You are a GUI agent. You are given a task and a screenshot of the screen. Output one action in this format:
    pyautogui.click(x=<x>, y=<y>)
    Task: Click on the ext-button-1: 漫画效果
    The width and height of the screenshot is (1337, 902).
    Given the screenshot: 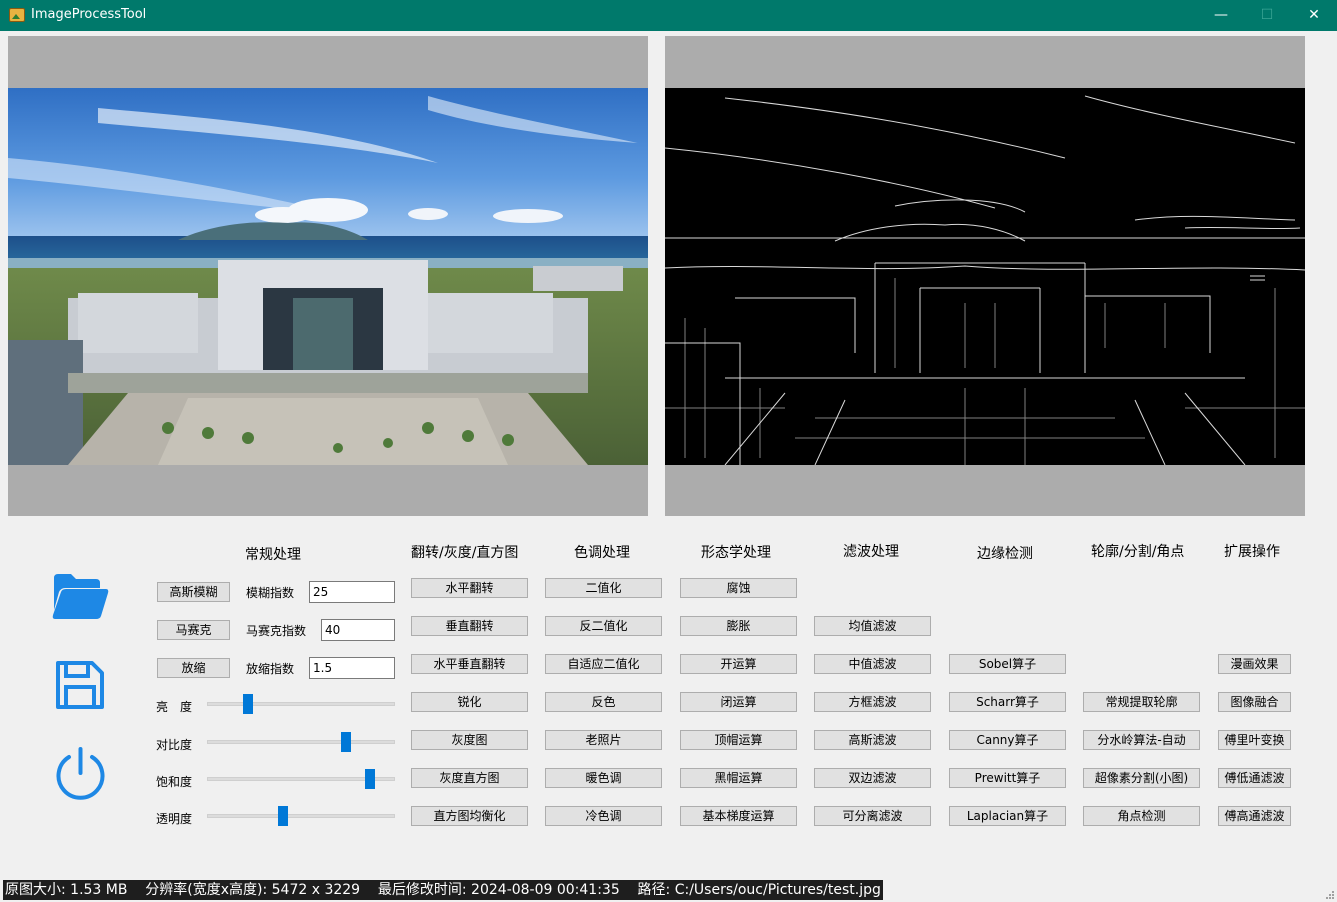 What is the action you would take?
    pyautogui.click(x=1254, y=664)
    